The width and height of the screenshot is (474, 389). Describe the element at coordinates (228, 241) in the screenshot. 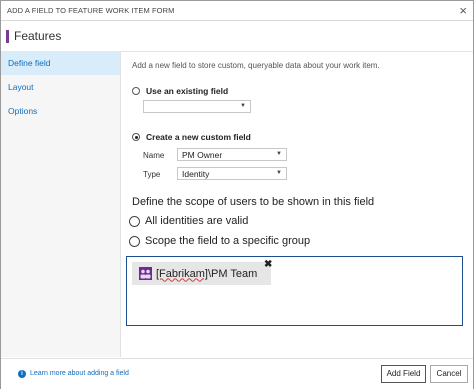

I see `specific-group-label: Scope the field to a specific group` at that location.